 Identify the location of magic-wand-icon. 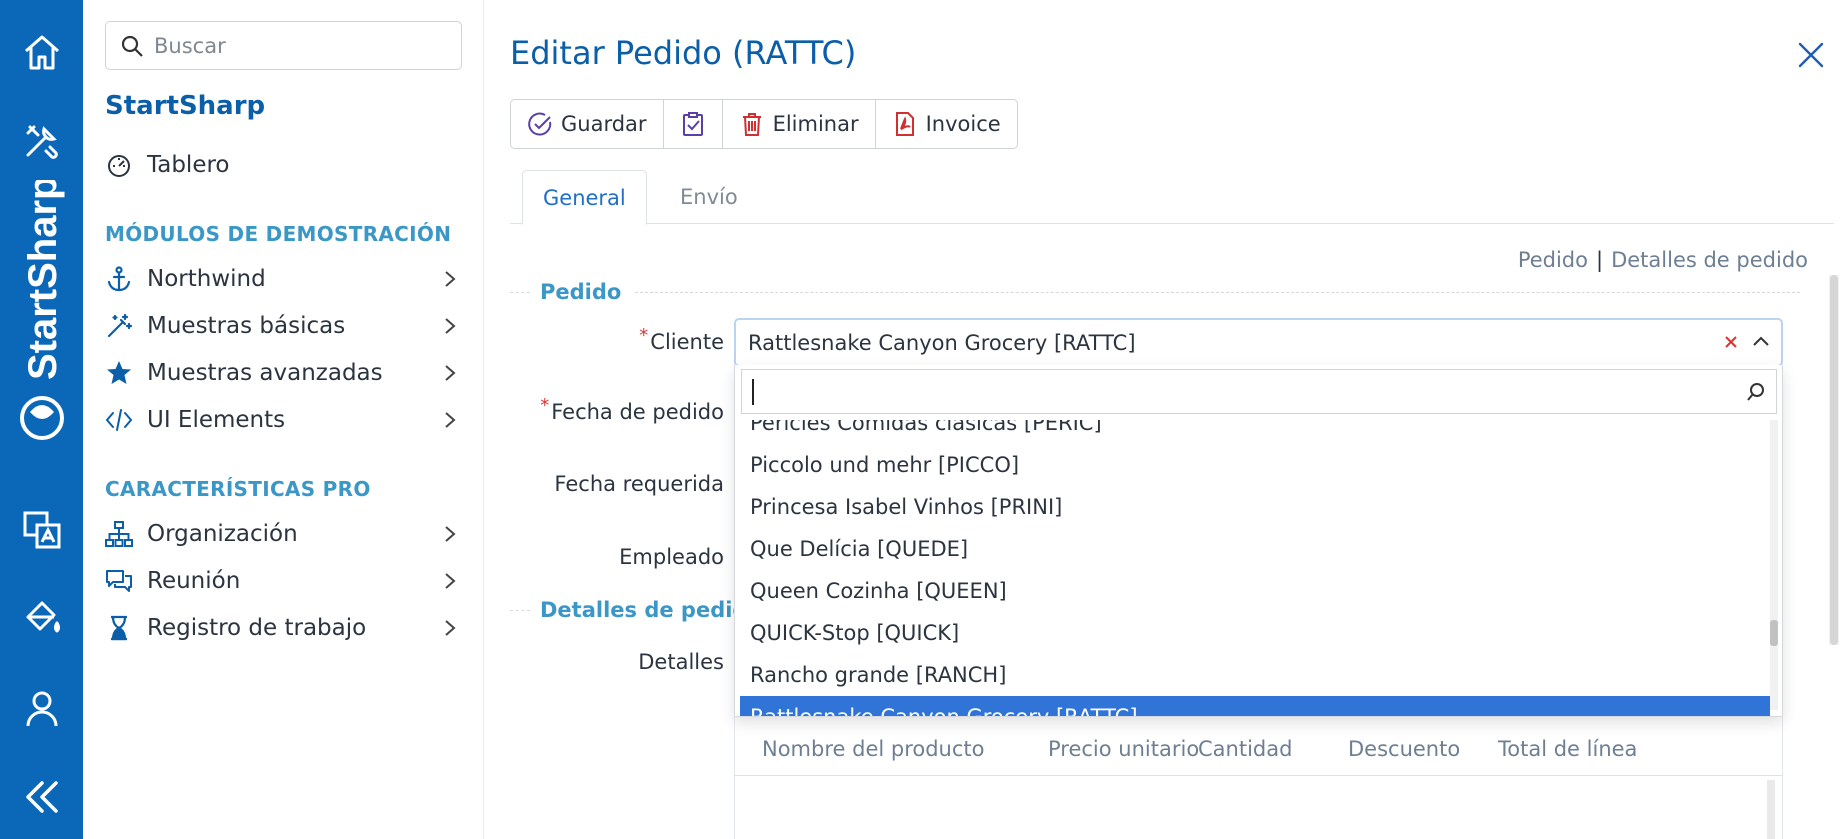
(119, 326).